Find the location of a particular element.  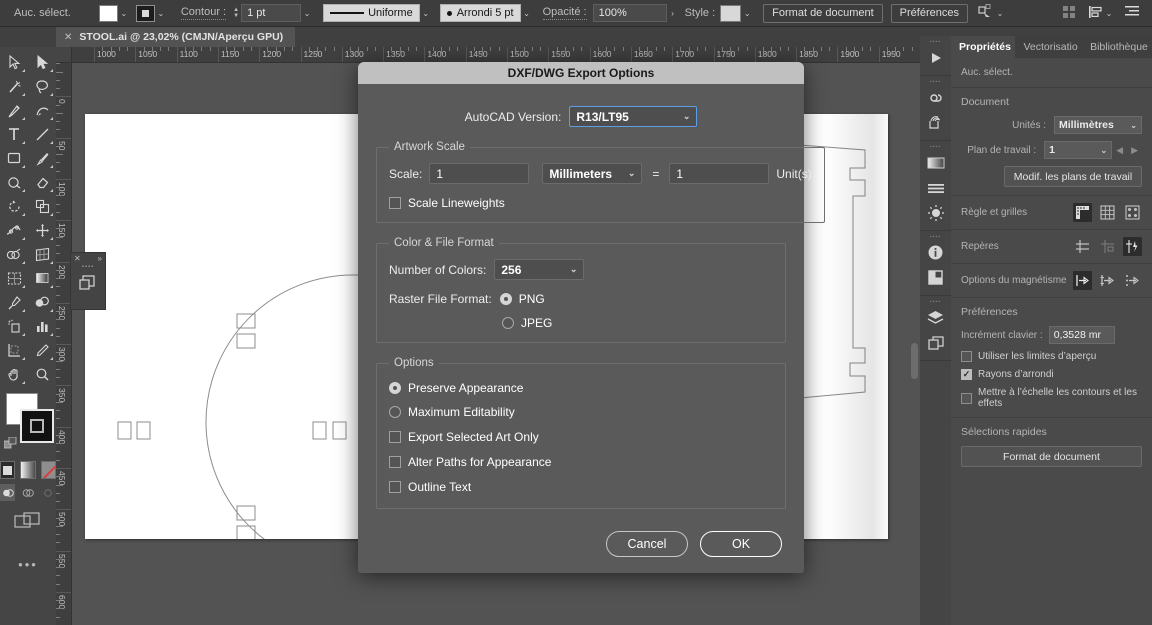

artboards-icon is located at coordinates (935, 277).